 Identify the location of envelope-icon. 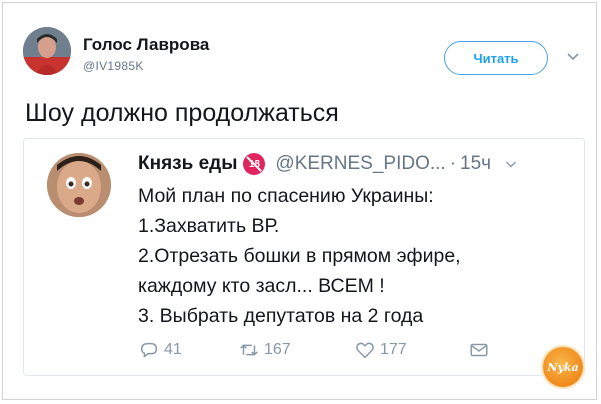
(479, 350).